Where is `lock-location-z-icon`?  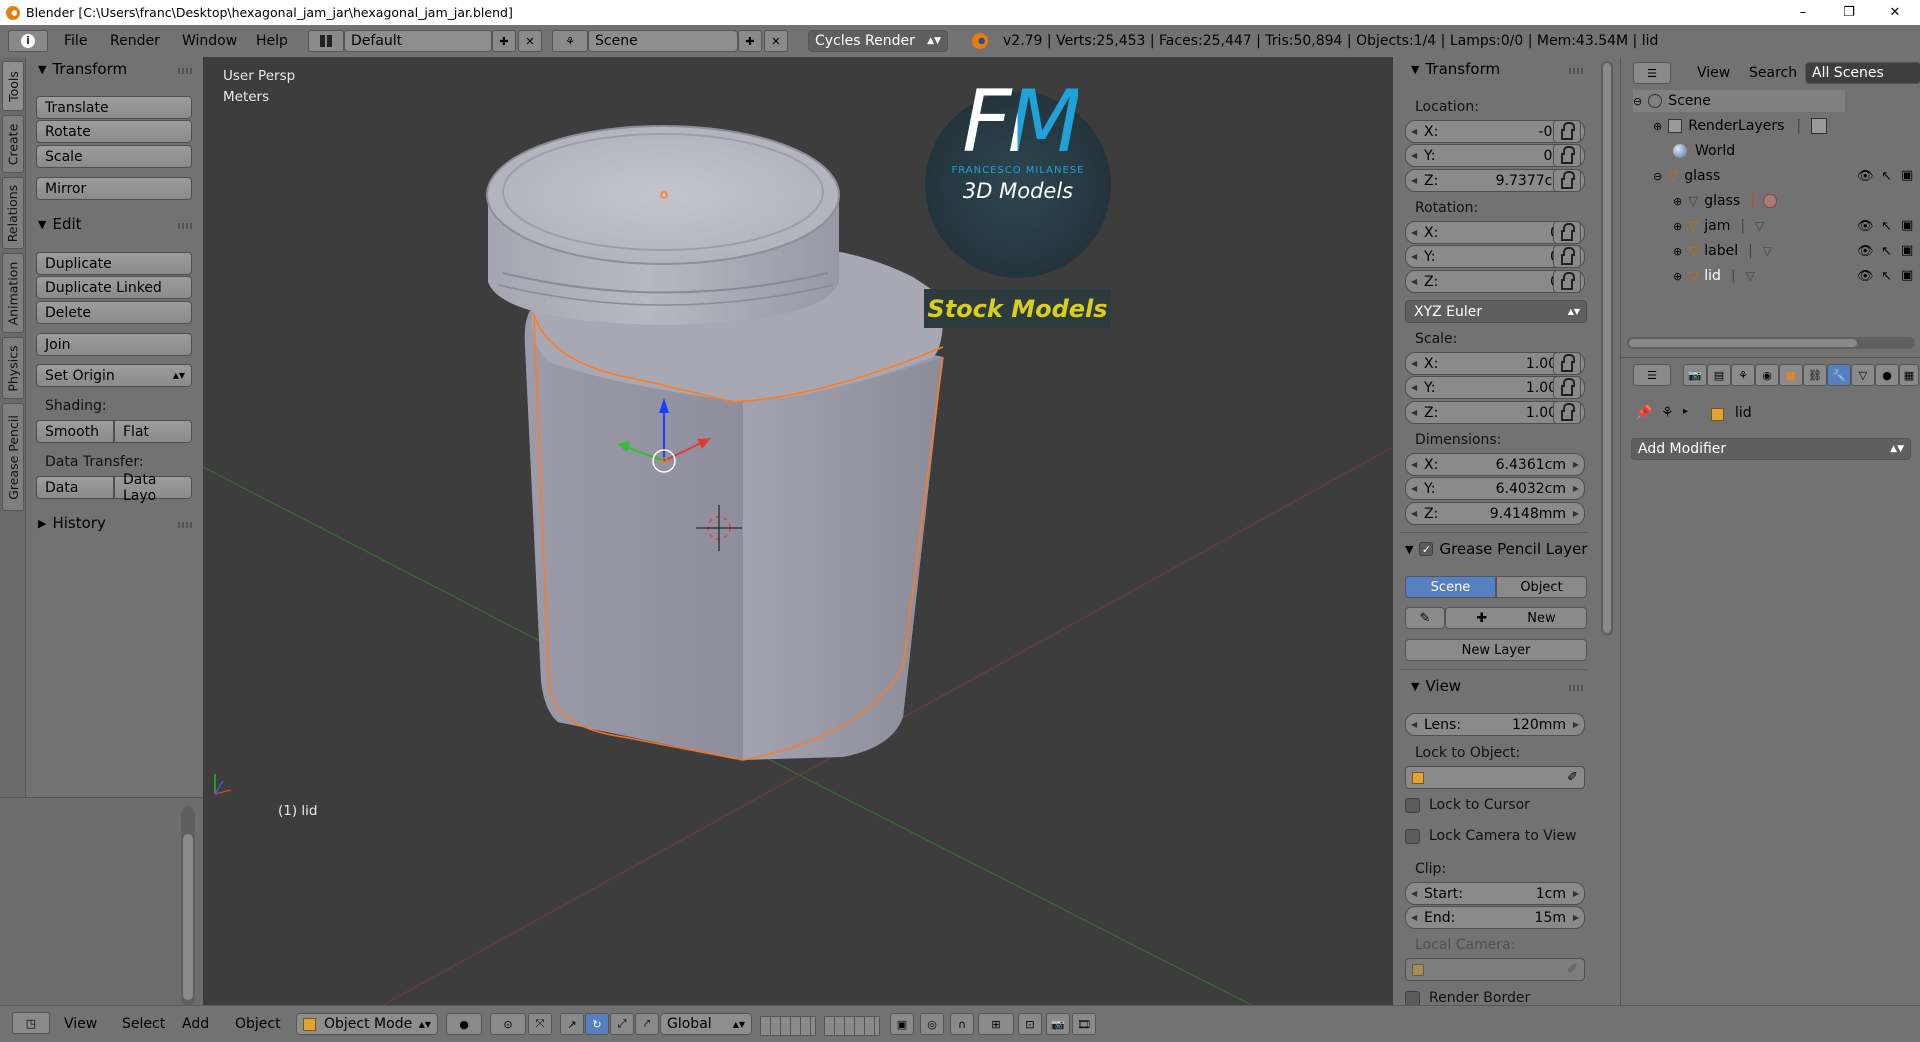 lock-location-z-icon is located at coordinates (1567, 180).